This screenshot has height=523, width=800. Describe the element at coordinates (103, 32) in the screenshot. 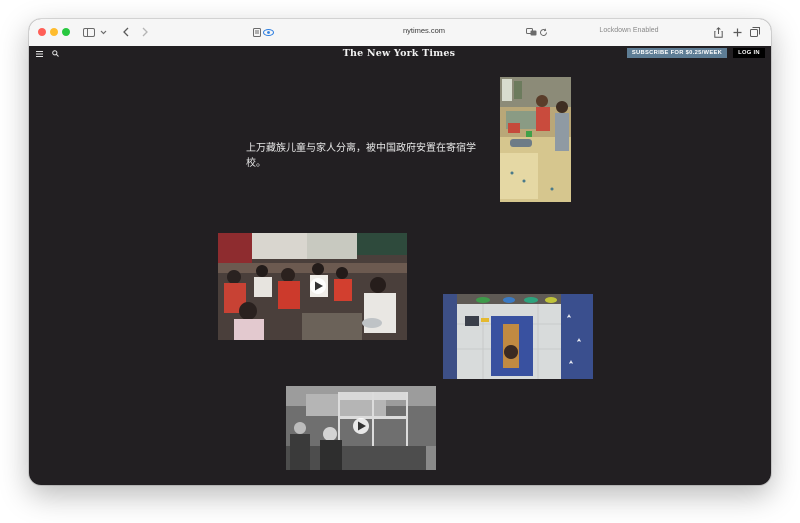

I see `chevron-down-icon` at that location.